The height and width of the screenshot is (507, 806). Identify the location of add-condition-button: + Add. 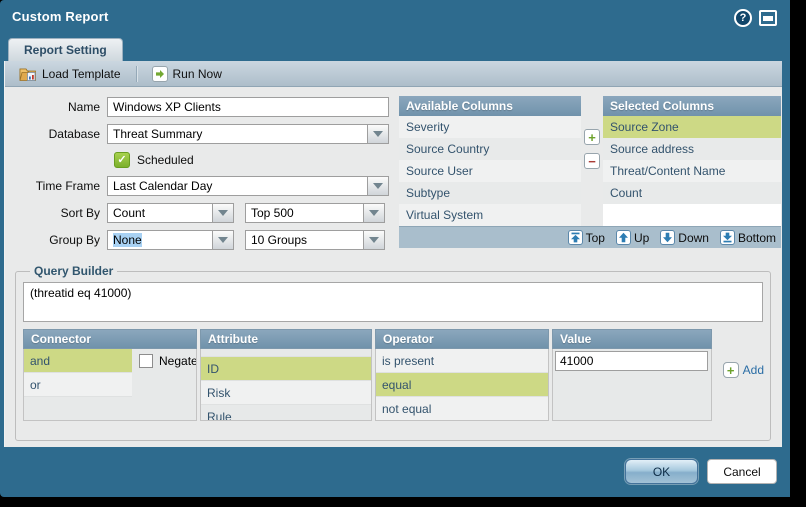
(743, 370).